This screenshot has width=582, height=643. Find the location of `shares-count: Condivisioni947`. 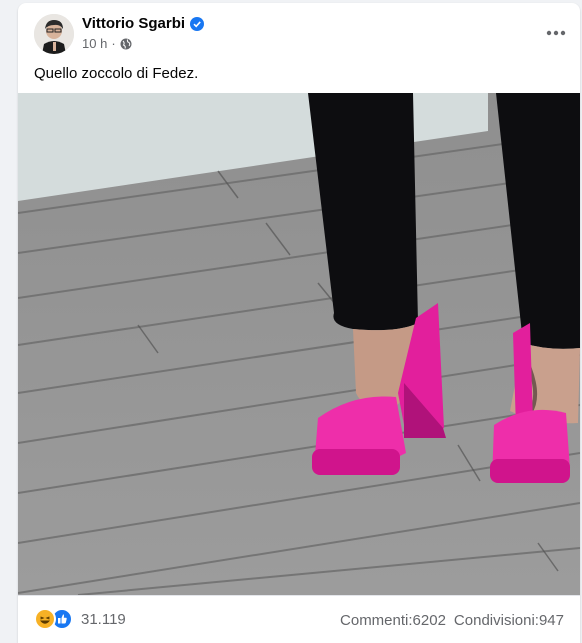

shares-count: Condivisioni947 is located at coordinates (509, 620).